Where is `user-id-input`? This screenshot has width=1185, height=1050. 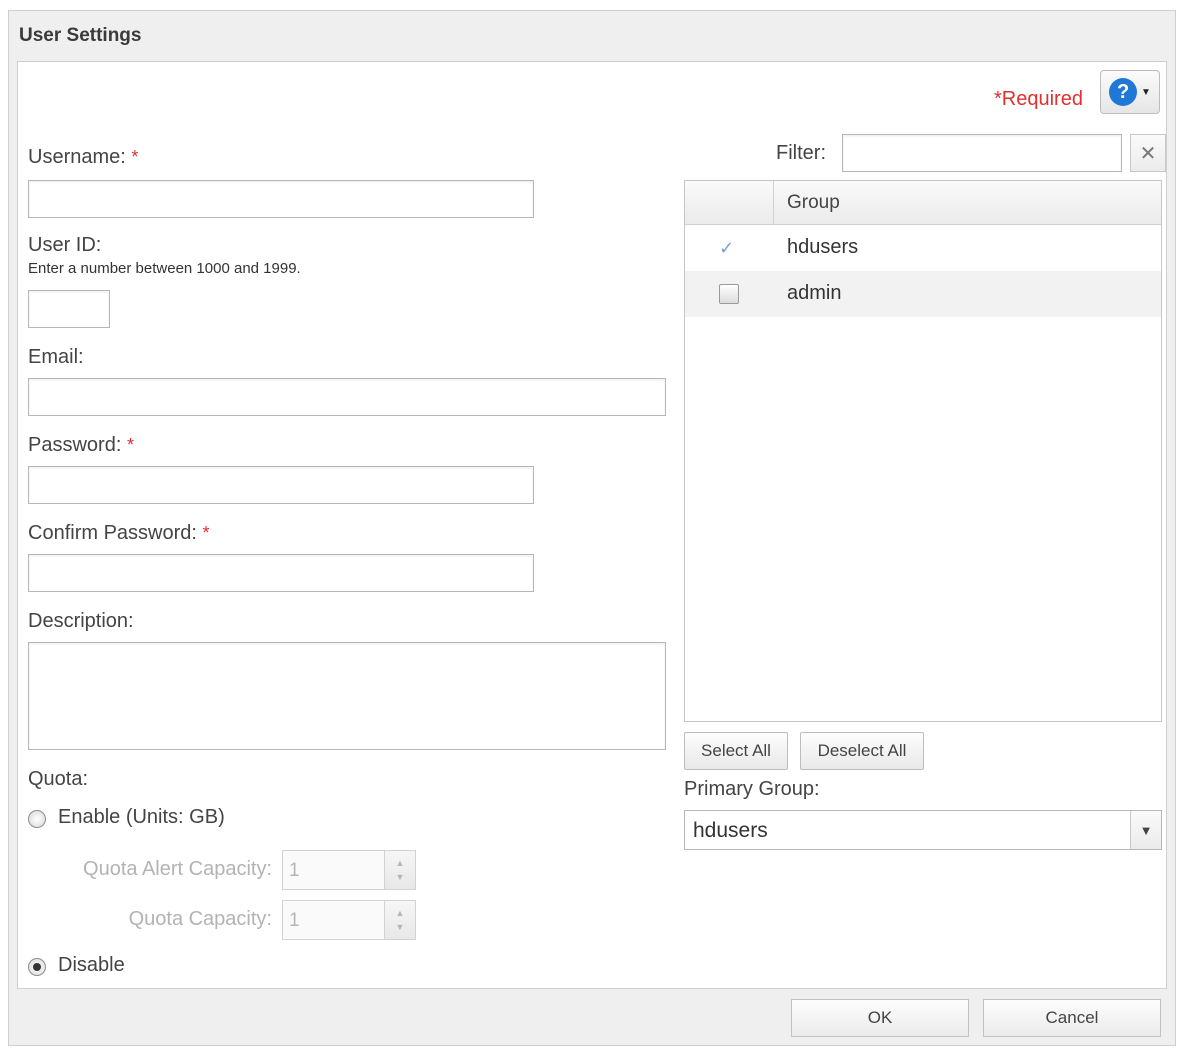
user-id-input is located at coordinates (69, 309).